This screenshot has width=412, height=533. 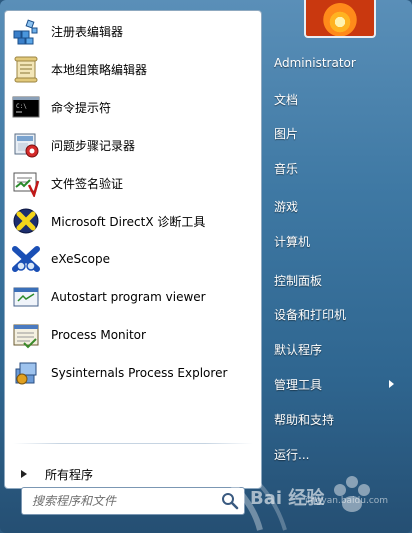 What do you see at coordinates (128, 221) in the screenshot?
I see `program-label: Microsoft DirectX 诊断工具` at bounding box center [128, 221].